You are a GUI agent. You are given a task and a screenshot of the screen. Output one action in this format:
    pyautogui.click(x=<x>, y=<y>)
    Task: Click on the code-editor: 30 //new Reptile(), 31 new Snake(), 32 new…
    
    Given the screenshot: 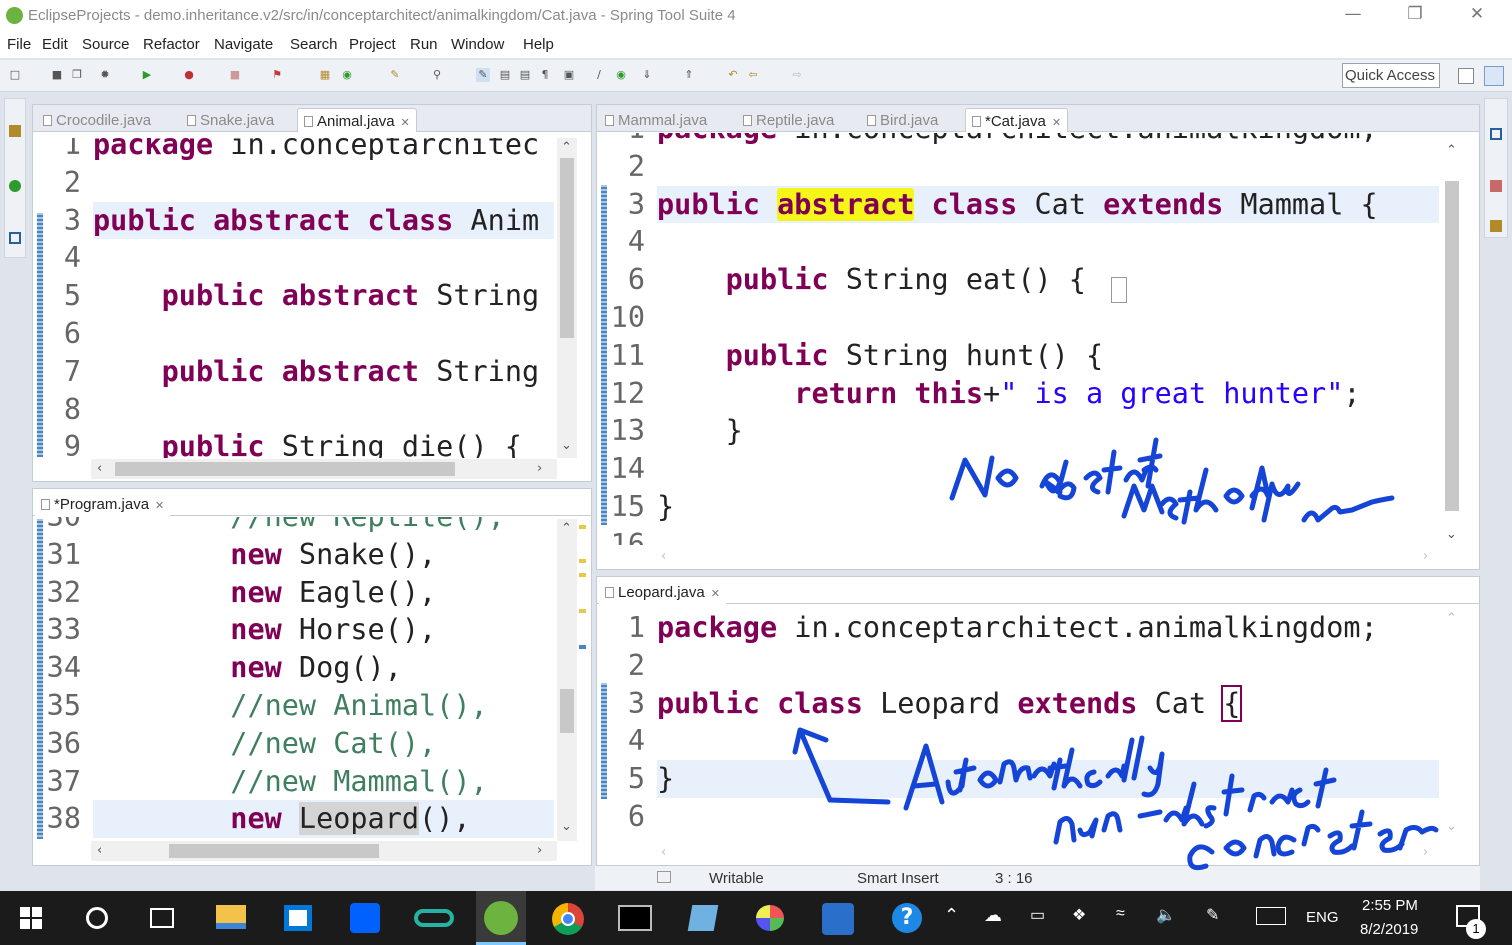 What is the action you would take?
    pyautogui.click(x=298, y=678)
    